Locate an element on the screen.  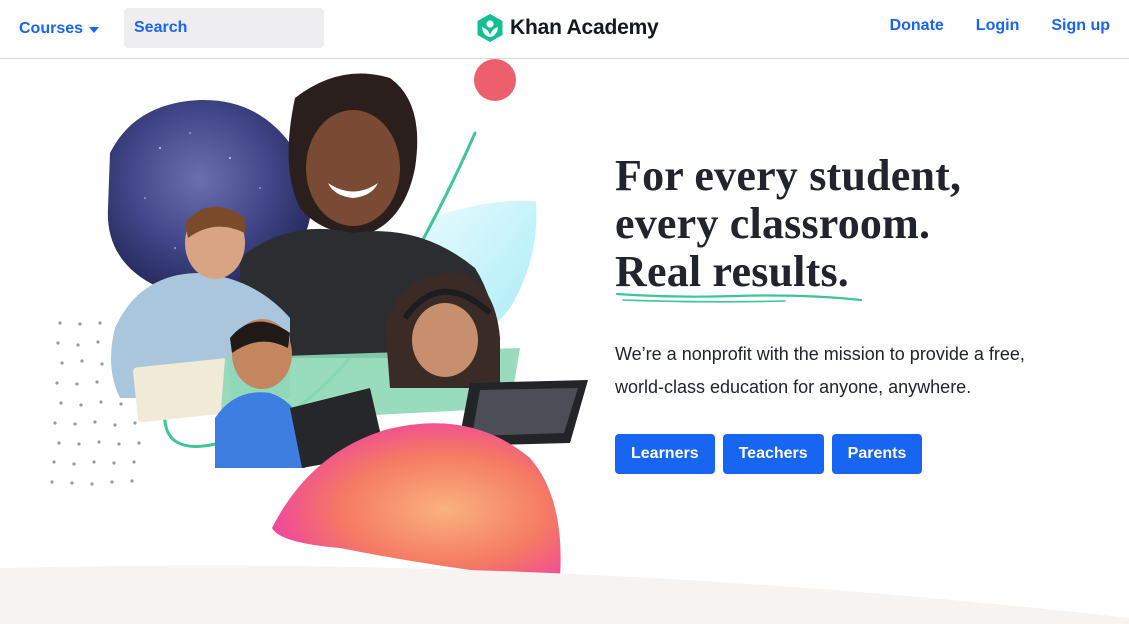
learners-button: Learners is located at coordinates (665, 454).